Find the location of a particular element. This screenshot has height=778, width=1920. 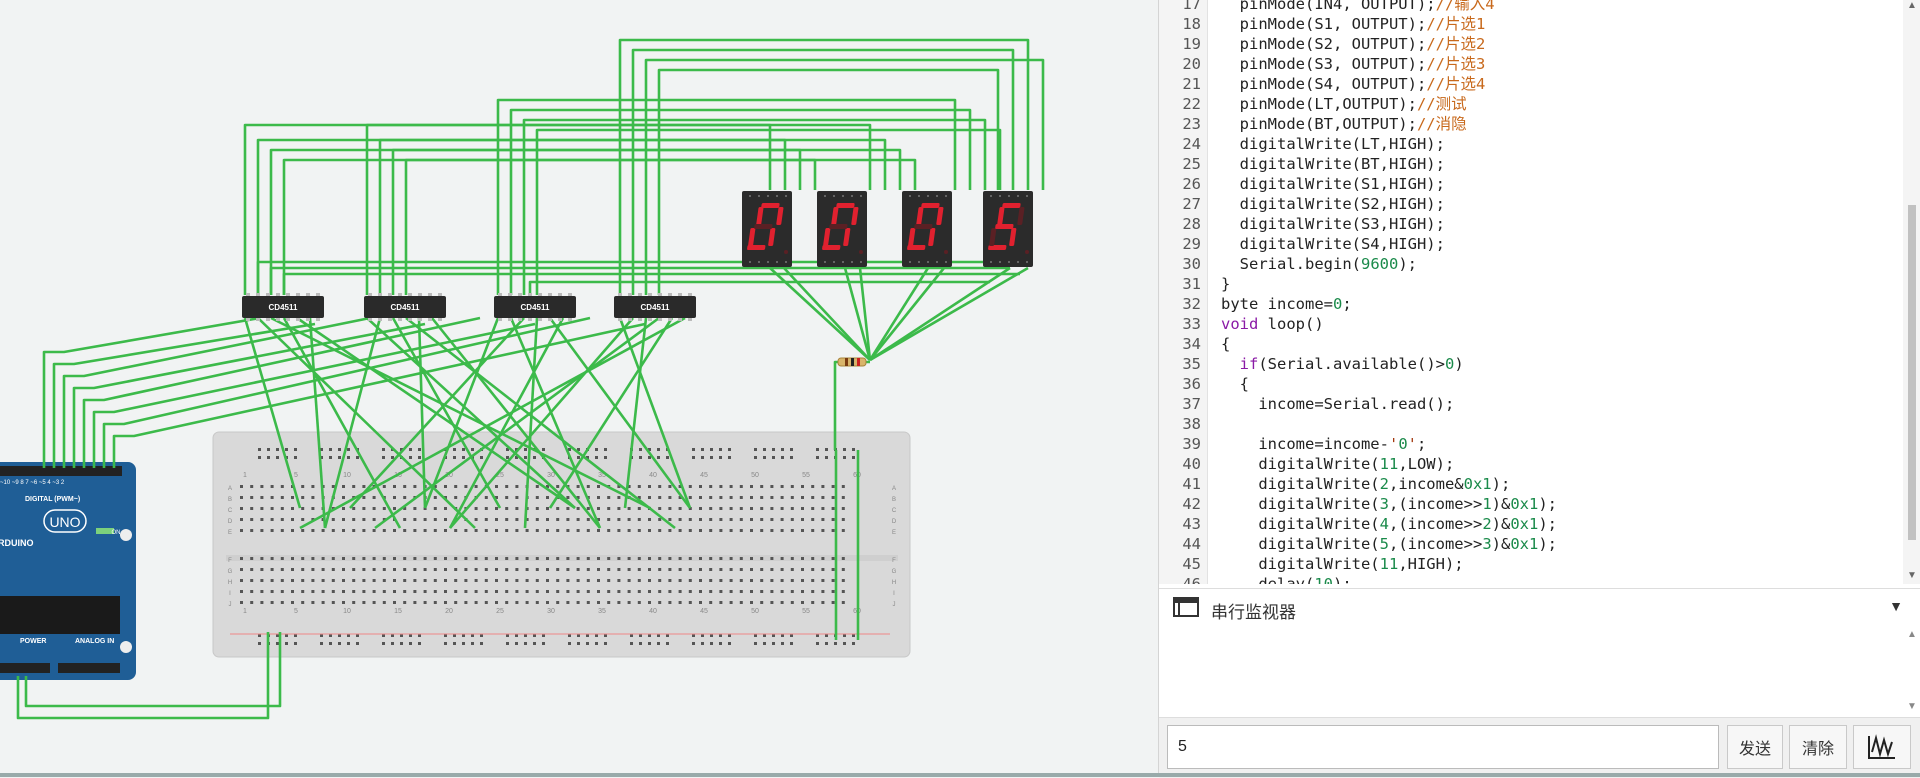

serial-monitor-output: ▲ ▼ is located at coordinates (1539, 672).